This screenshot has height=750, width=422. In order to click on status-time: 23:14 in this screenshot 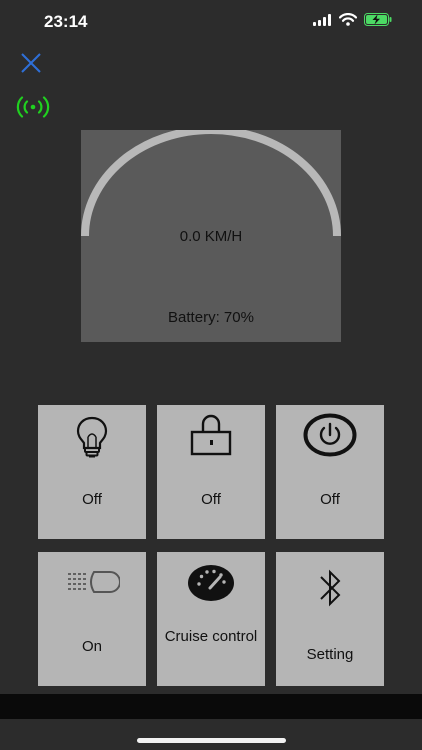, I will do `click(66, 21)`.